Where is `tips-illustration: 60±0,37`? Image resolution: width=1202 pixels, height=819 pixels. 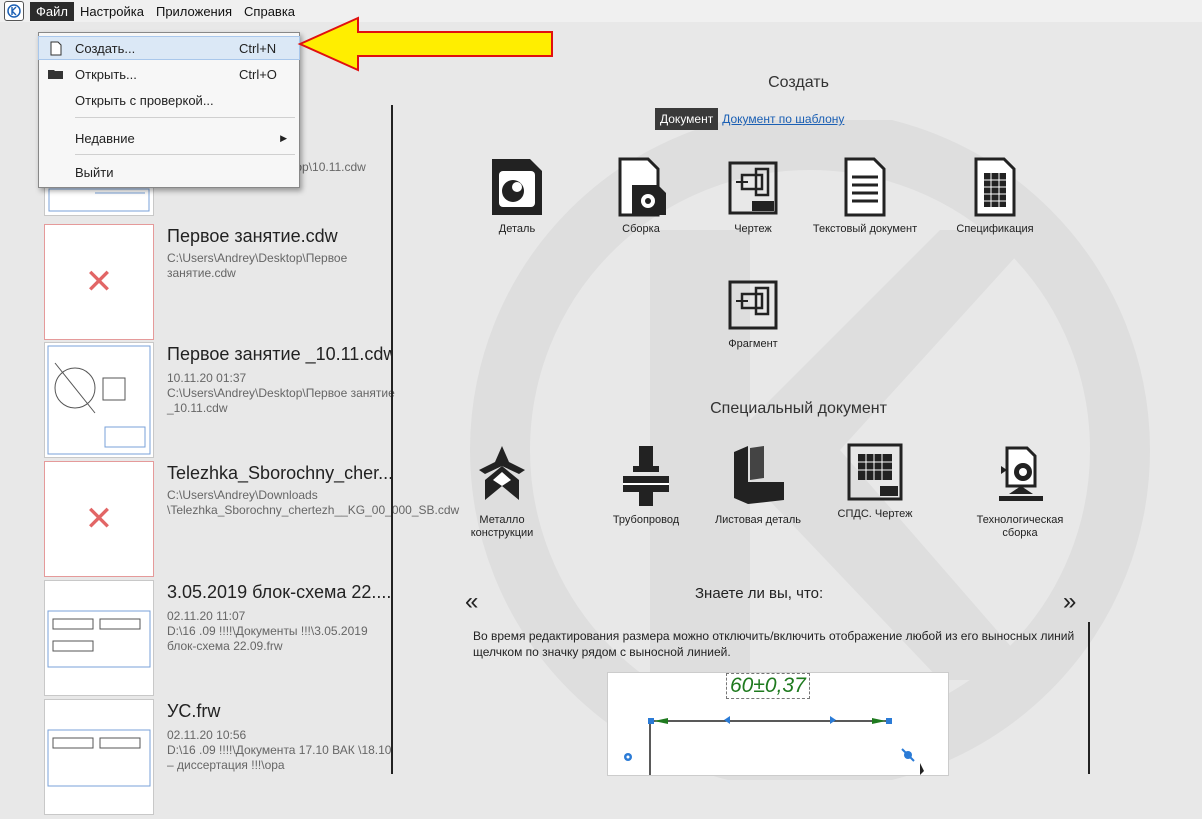 tips-illustration: 60±0,37 is located at coordinates (778, 724).